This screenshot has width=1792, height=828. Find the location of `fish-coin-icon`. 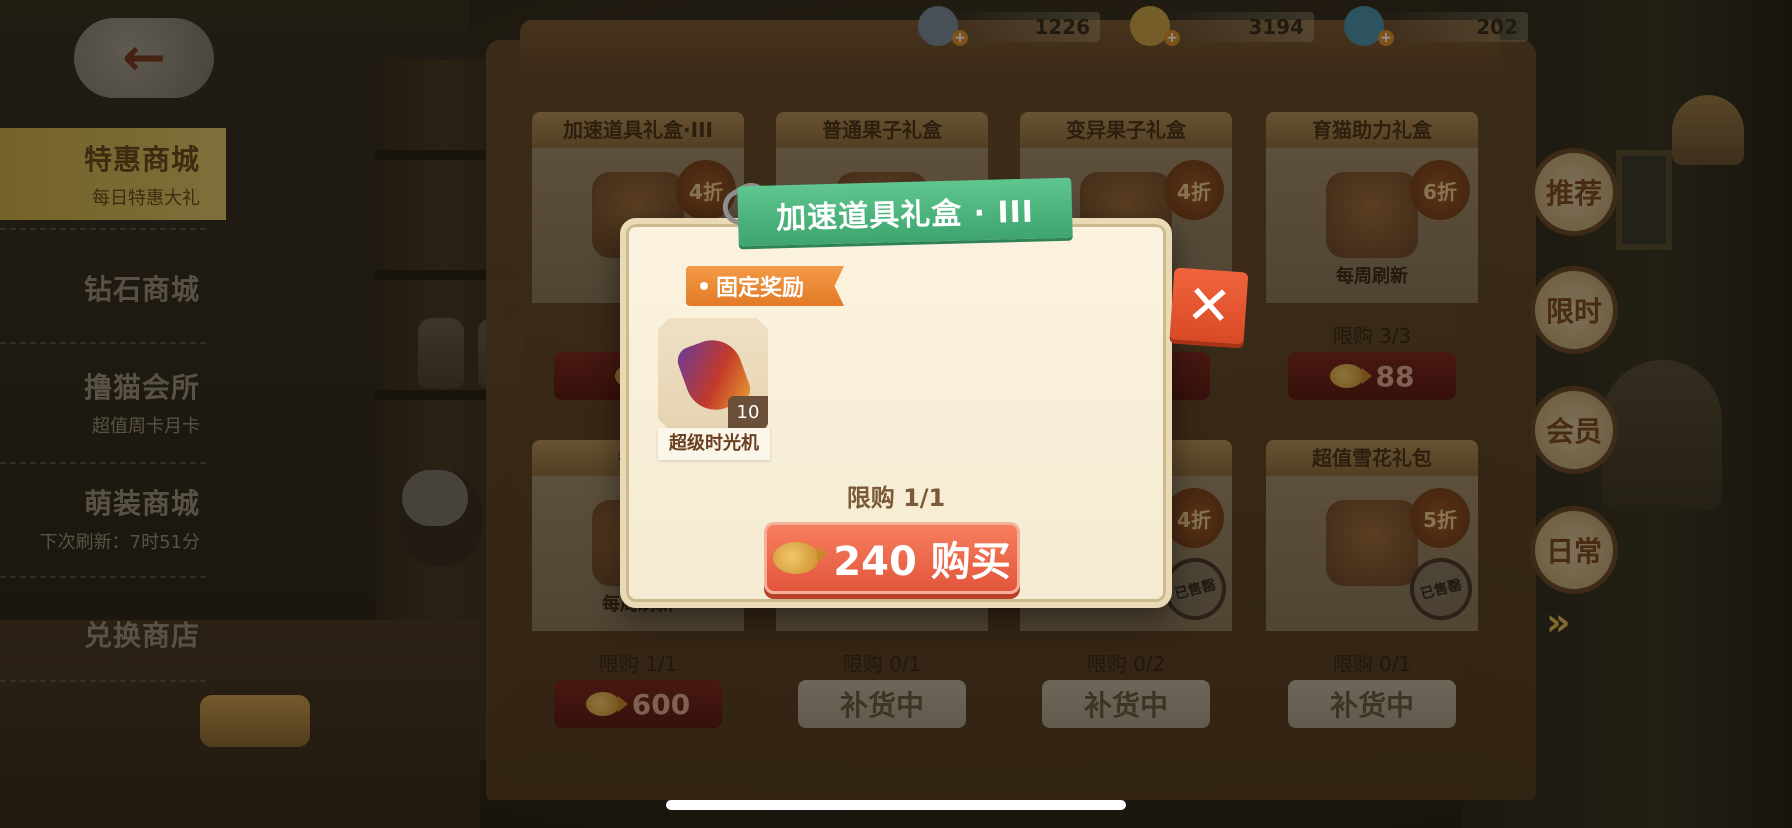

fish-coin-icon is located at coordinates (800, 558).